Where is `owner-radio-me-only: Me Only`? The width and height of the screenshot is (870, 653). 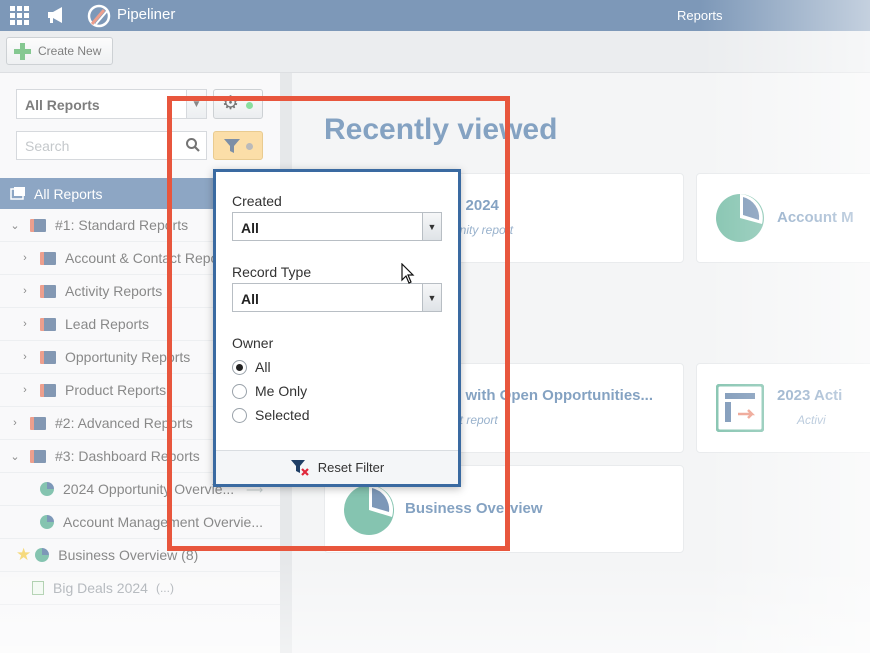 owner-radio-me-only: Me Only is located at coordinates (269, 391).